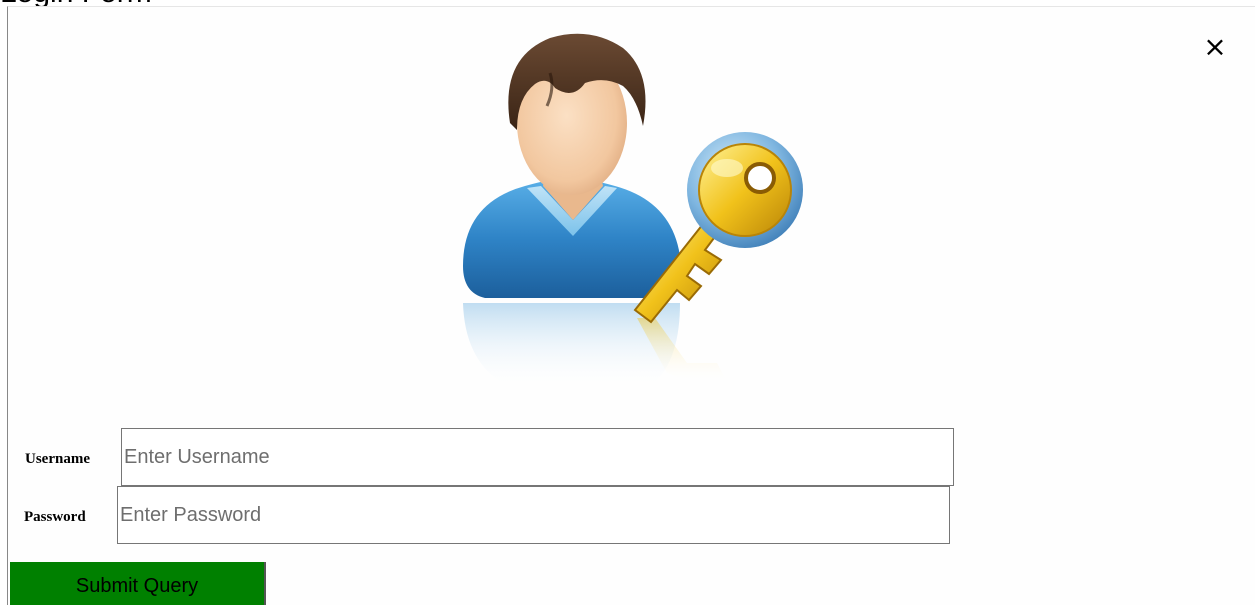 This screenshot has height=605, width=1255. What do you see at coordinates (1215, 47) in the screenshot?
I see `close-icon: ×` at bounding box center [1215, 47].